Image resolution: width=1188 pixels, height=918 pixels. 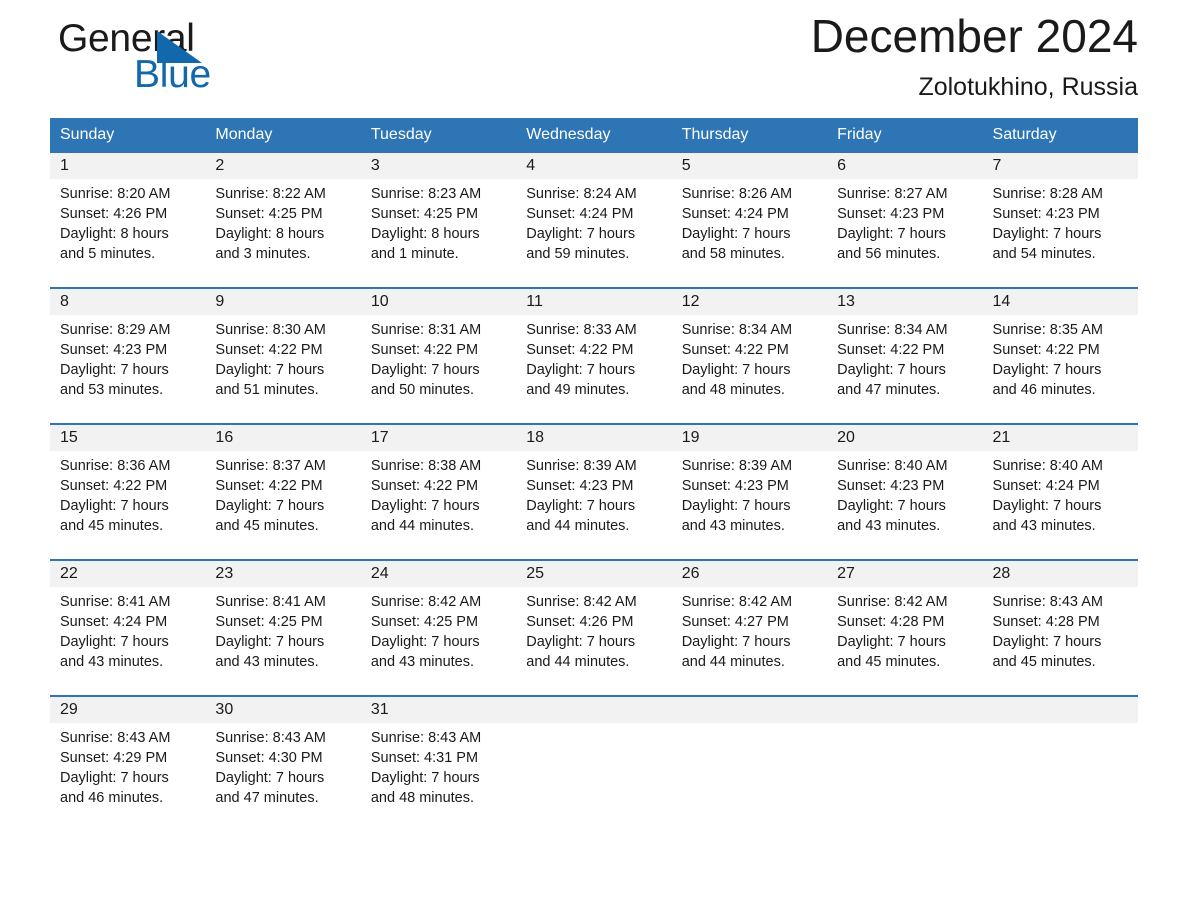 What do you see at coordinates (114, 234) in the screenshot?
I see `daylight-text-line1: Daylight: 8 hours` at bounding box center [114, 234].